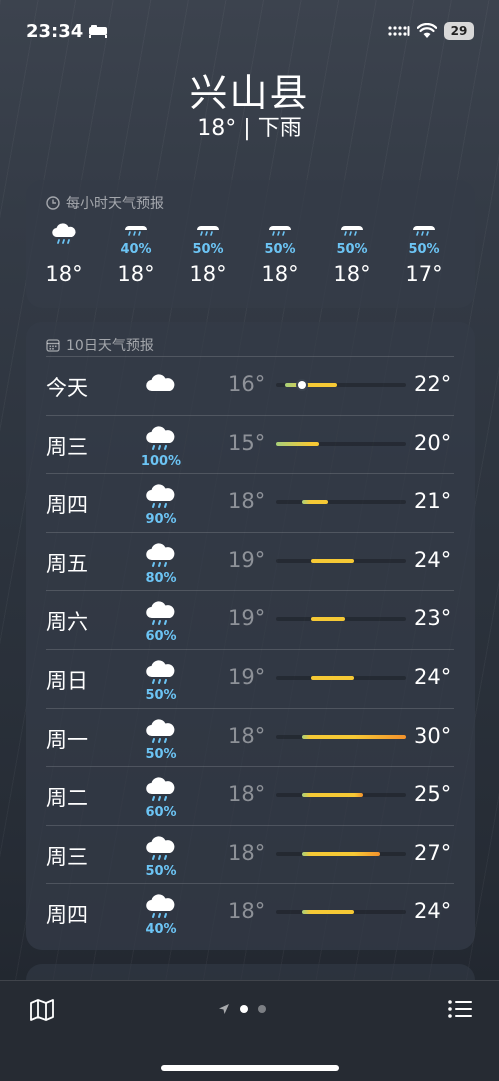 This screenshot has height=1081, width=499. What do you see at coordinates (249, 128) in the screenshot?
I see `current-conditions: 18° | 下雨` at bounding box center [249, 128].